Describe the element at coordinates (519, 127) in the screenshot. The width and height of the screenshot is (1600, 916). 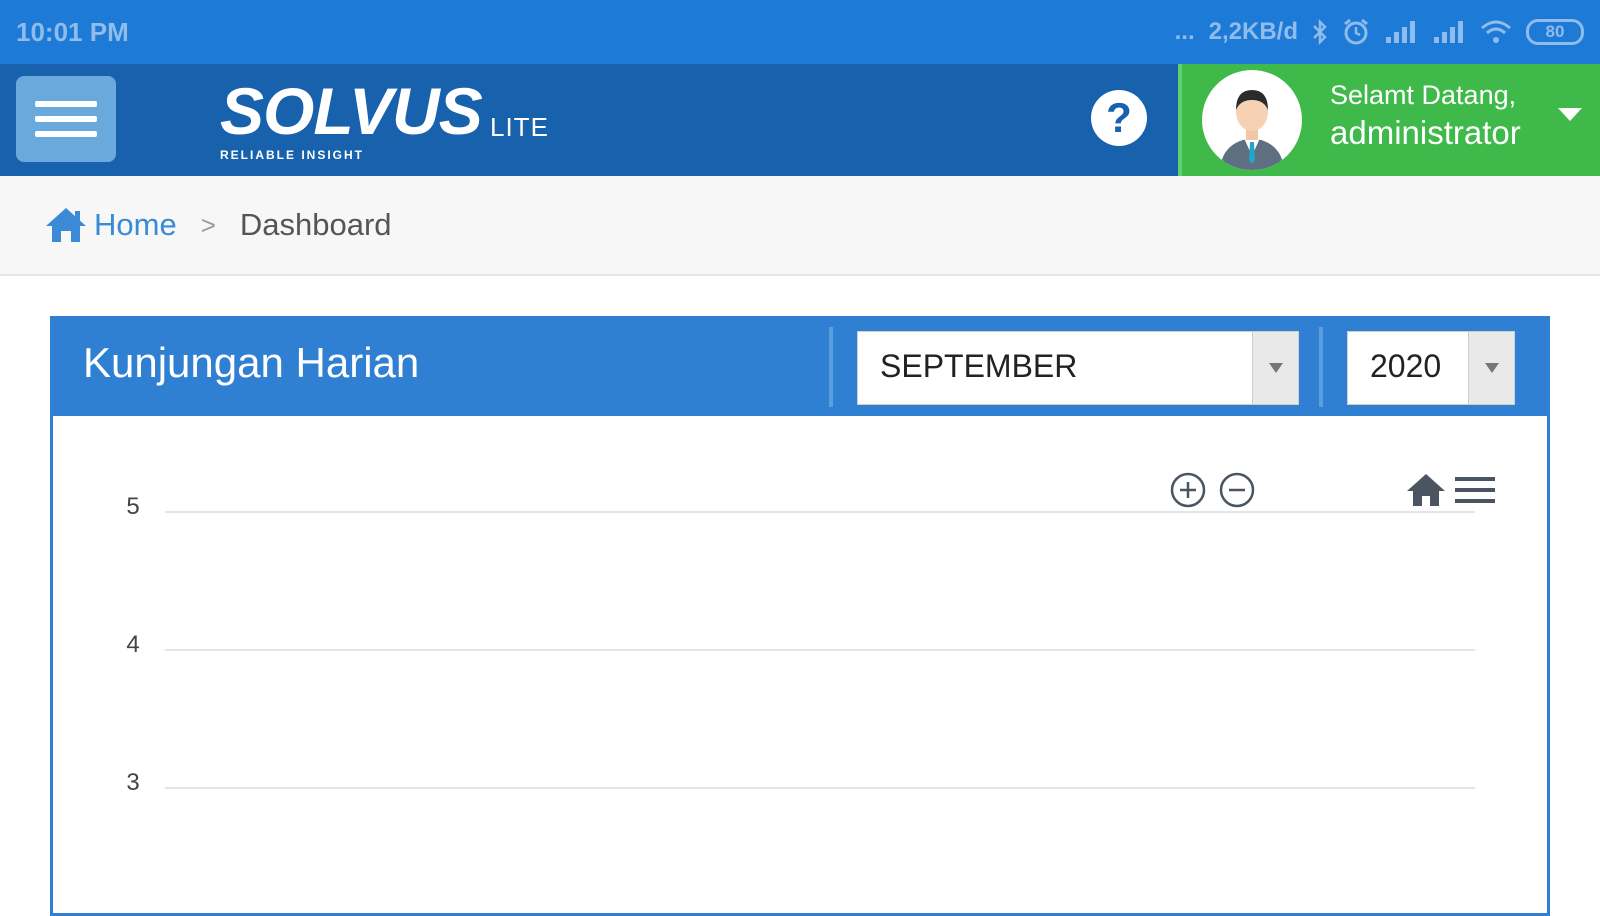
I see `logo-lite: LITE` at that location.